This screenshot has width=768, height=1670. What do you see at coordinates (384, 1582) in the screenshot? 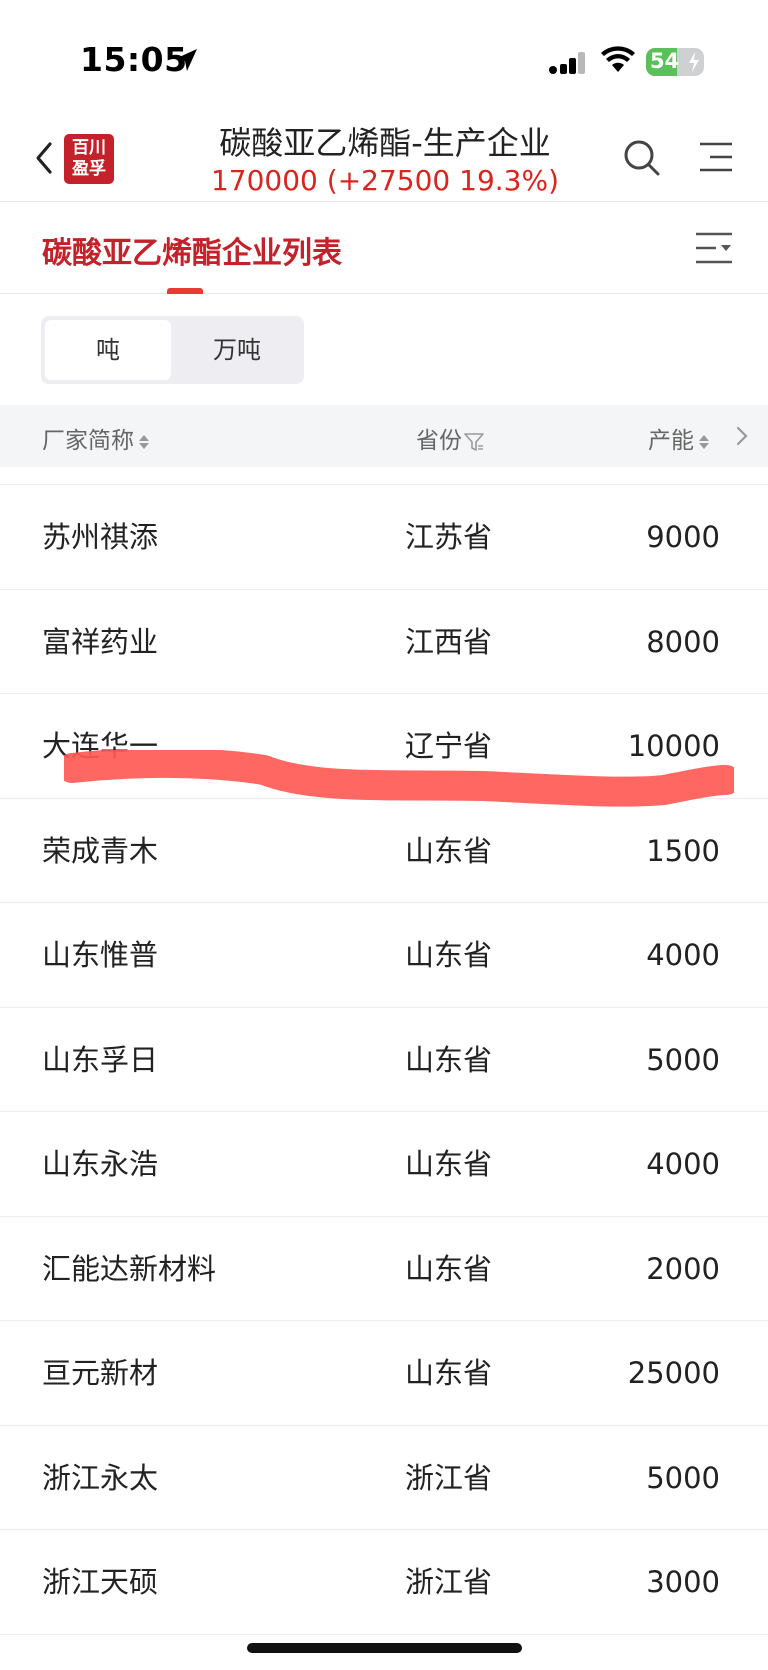
I see `table-row: 浙江天硕 浙江省 3000` at bounding box center [384, 1582].